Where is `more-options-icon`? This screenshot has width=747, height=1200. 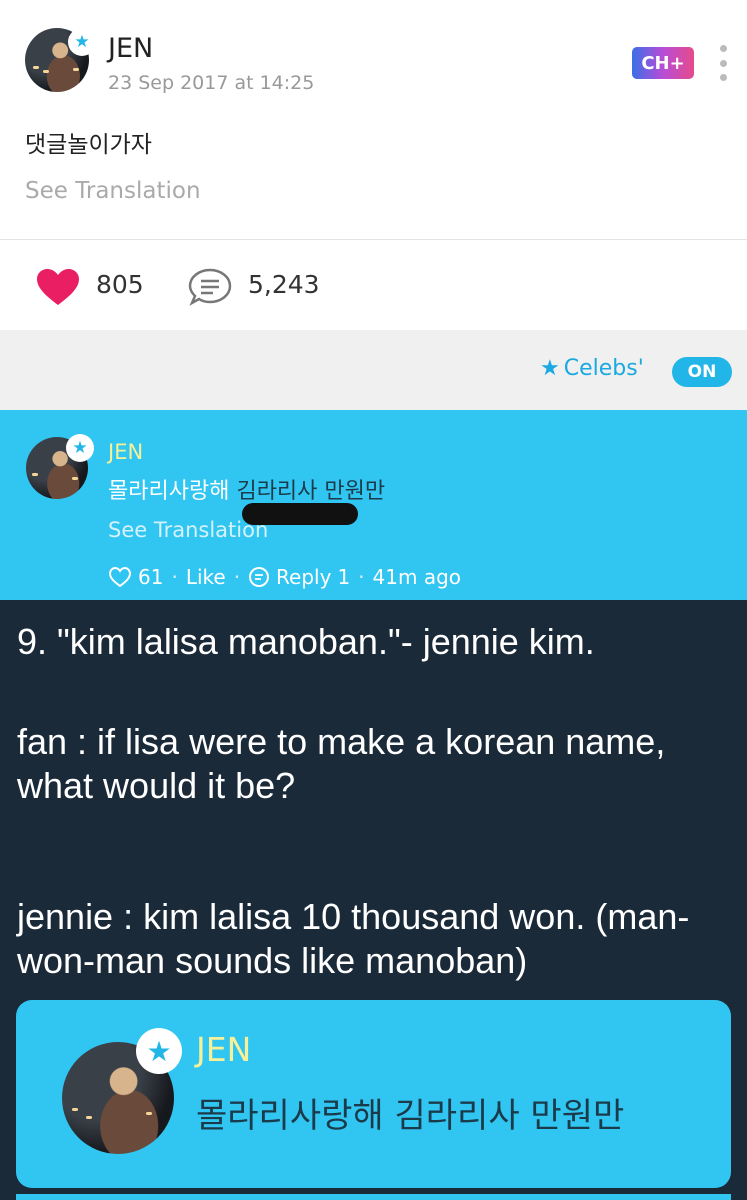
more-options-icon is located at coordinates (723, 63).